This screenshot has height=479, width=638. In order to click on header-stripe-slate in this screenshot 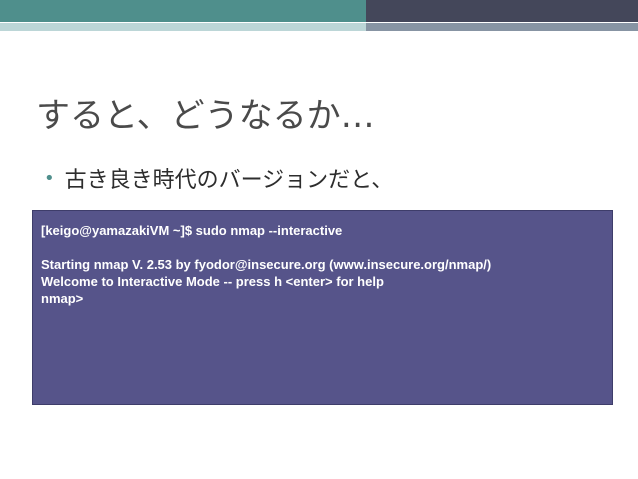, I will do `click(502, 27)`.